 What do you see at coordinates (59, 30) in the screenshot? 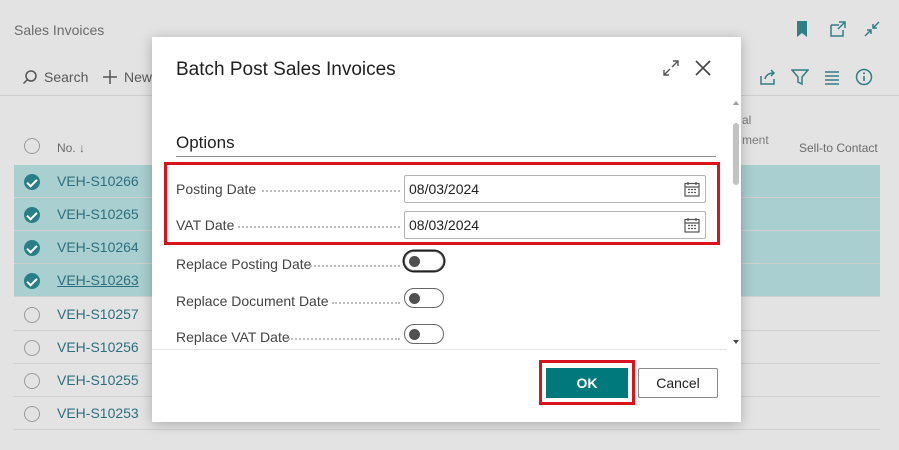
I see `page-title: Sales Invoices` at bounding box center [59, 30].